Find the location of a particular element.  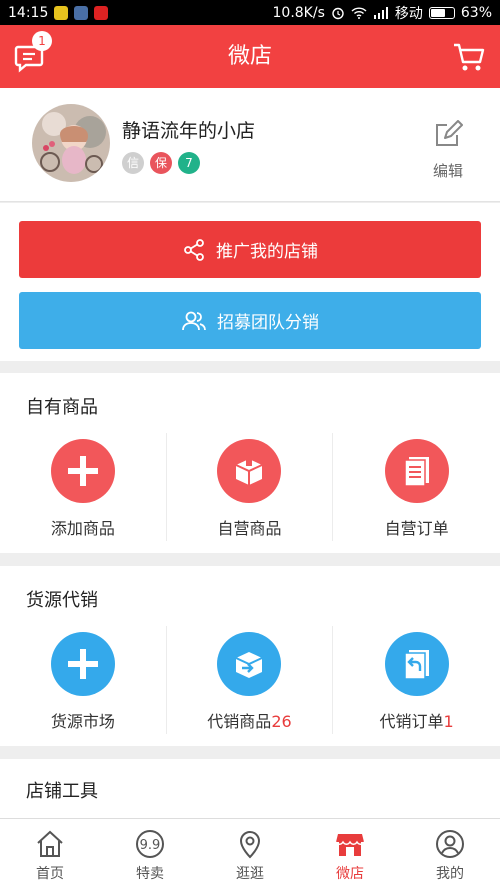

bottom-tab-bar: 首页 9.9 特卖 逛逛 微店 我的 is located at coordinates (250, 853).